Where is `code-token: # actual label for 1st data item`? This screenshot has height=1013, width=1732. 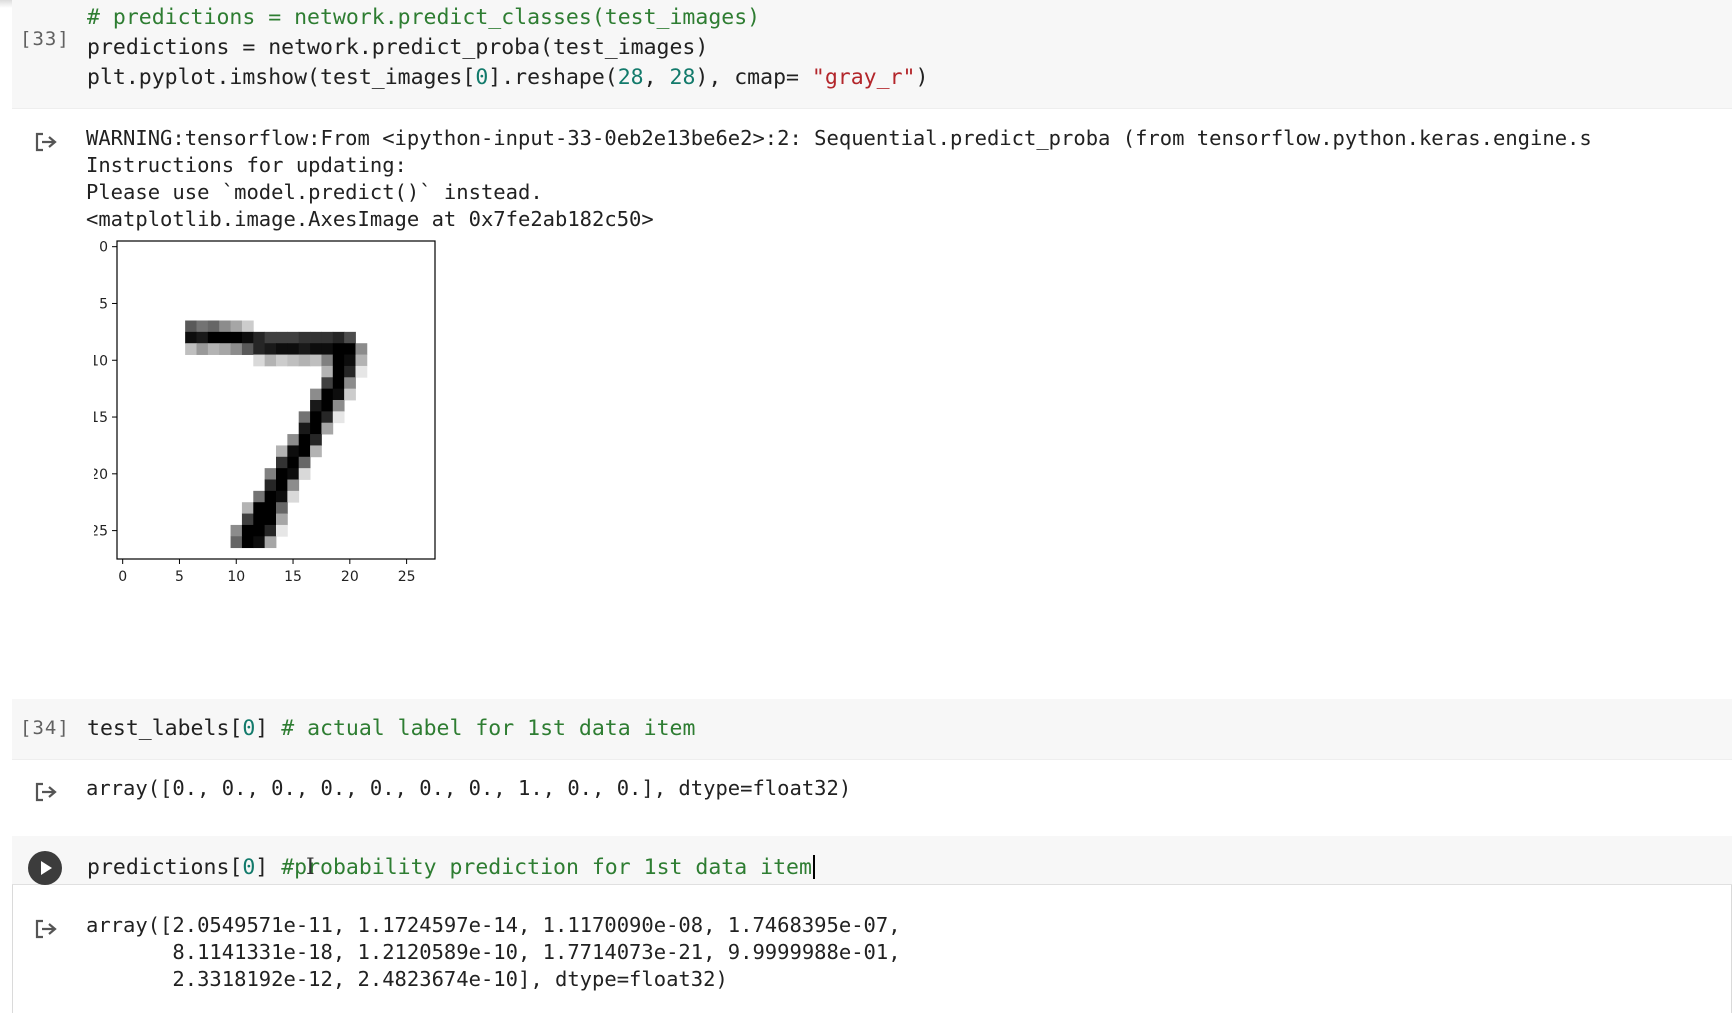
code-token: # actual label for 1st data item is located at coordinates (488, 728).